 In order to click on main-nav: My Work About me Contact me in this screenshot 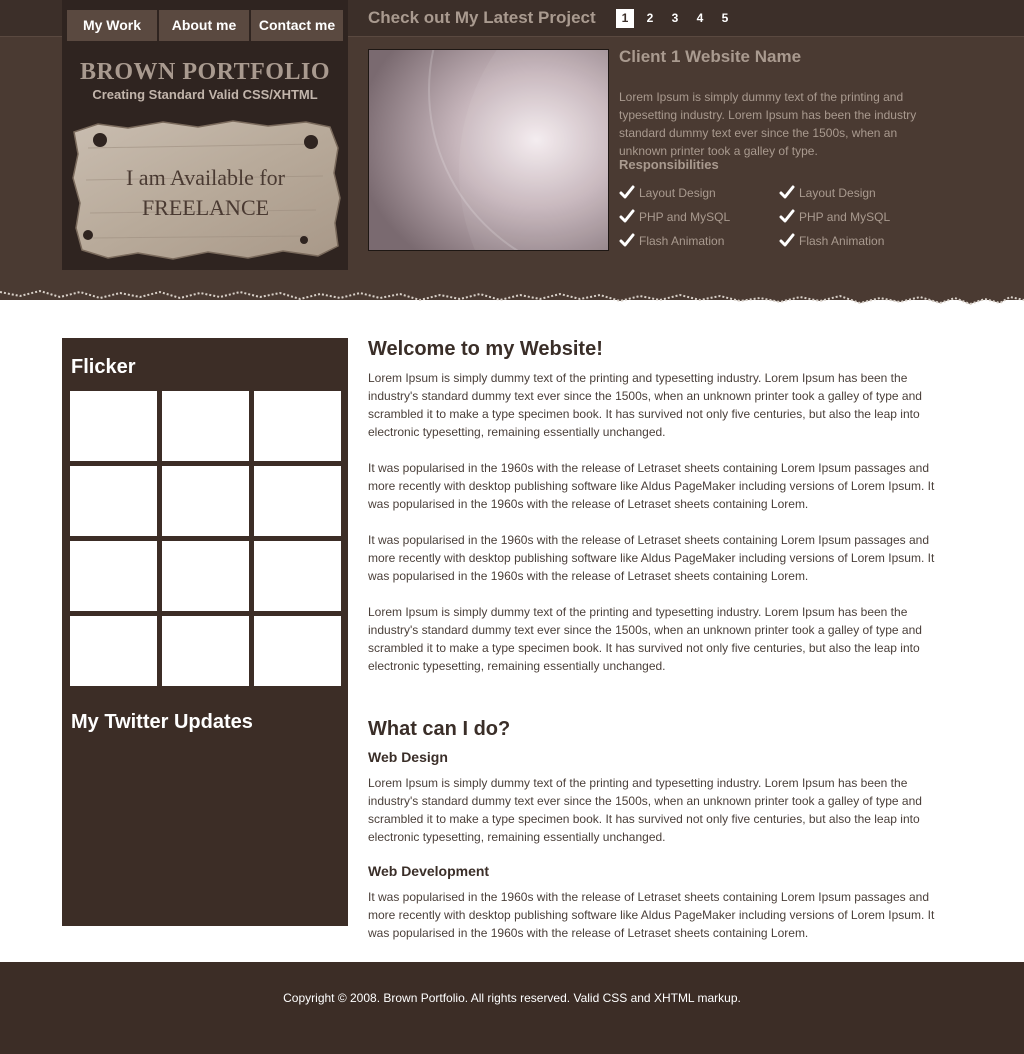, I will do `click(205, 25)`.